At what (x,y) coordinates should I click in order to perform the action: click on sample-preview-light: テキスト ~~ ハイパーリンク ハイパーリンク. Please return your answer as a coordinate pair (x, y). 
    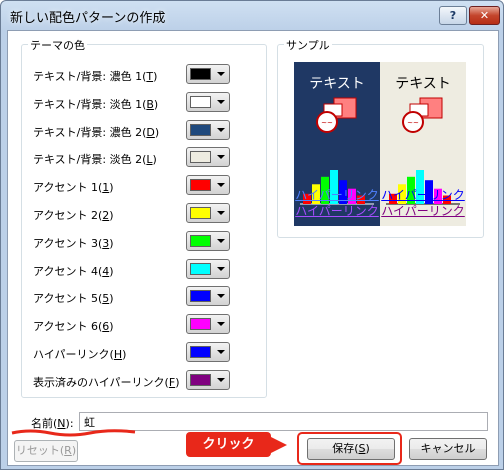
    Looking at the image, I should click on (423, 144).